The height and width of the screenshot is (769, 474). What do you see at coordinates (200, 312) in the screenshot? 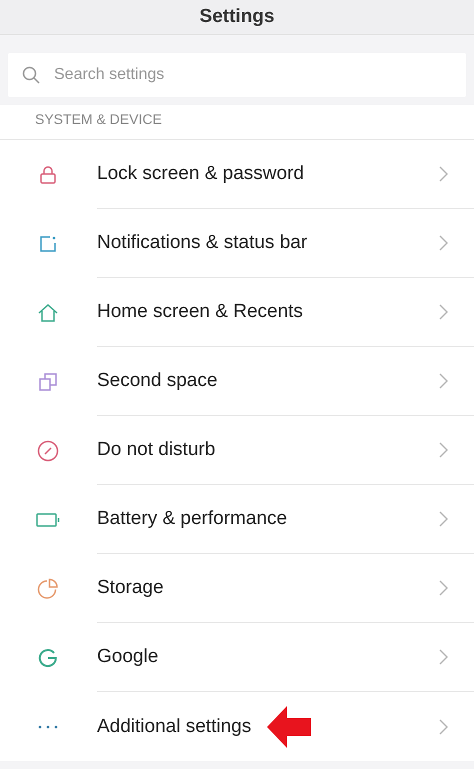
I see `item-label: Home screen & Recents` at bounding box center [200, 312].